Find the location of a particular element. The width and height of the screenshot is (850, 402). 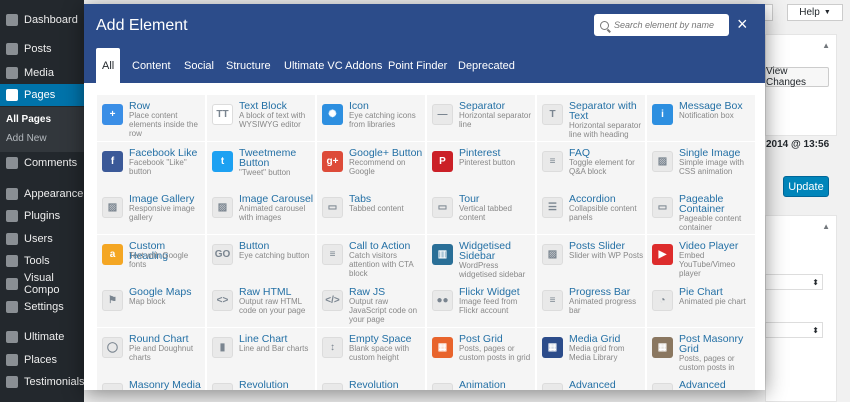

sidebar-item-label: Places is located at coordinates (41, 360).